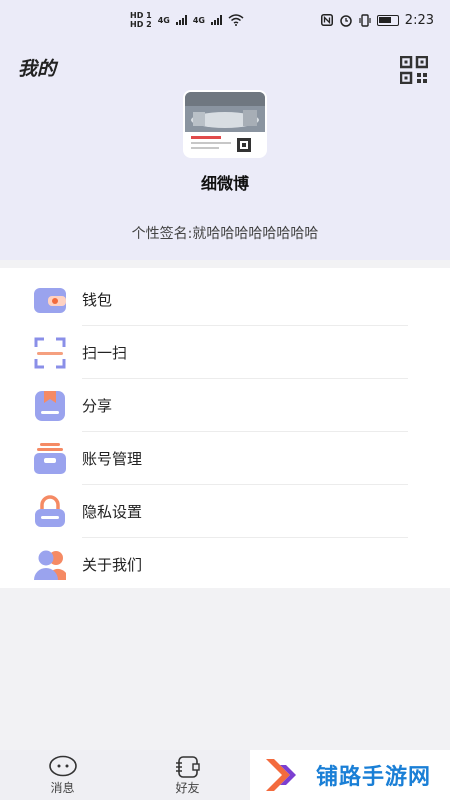 The height and width of the screenshot is (800, 450). What do you see at coordinates (141, 24) in the screenshot?
I see `sim2-label: HD 2` at bounding box center [141, 24].